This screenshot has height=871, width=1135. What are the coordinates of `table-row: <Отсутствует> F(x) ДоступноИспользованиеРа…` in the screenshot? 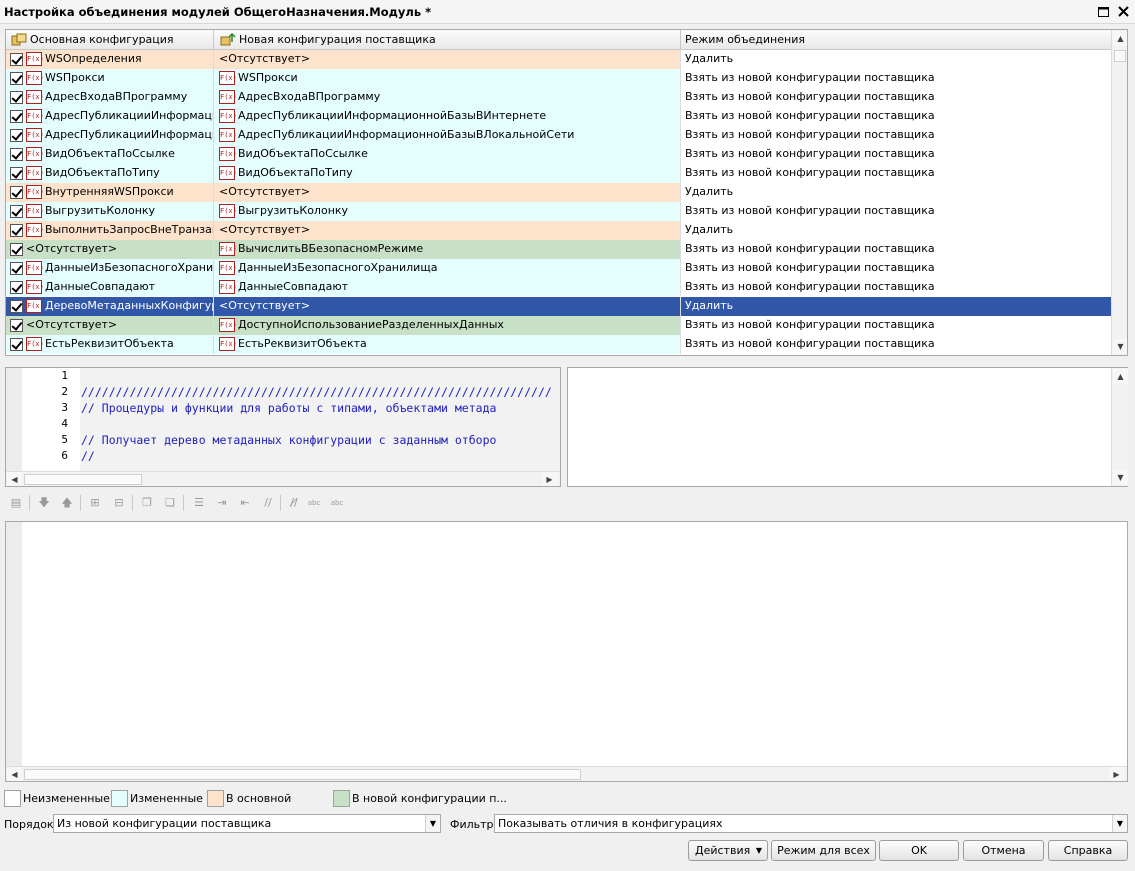 It's located at (559, 325).